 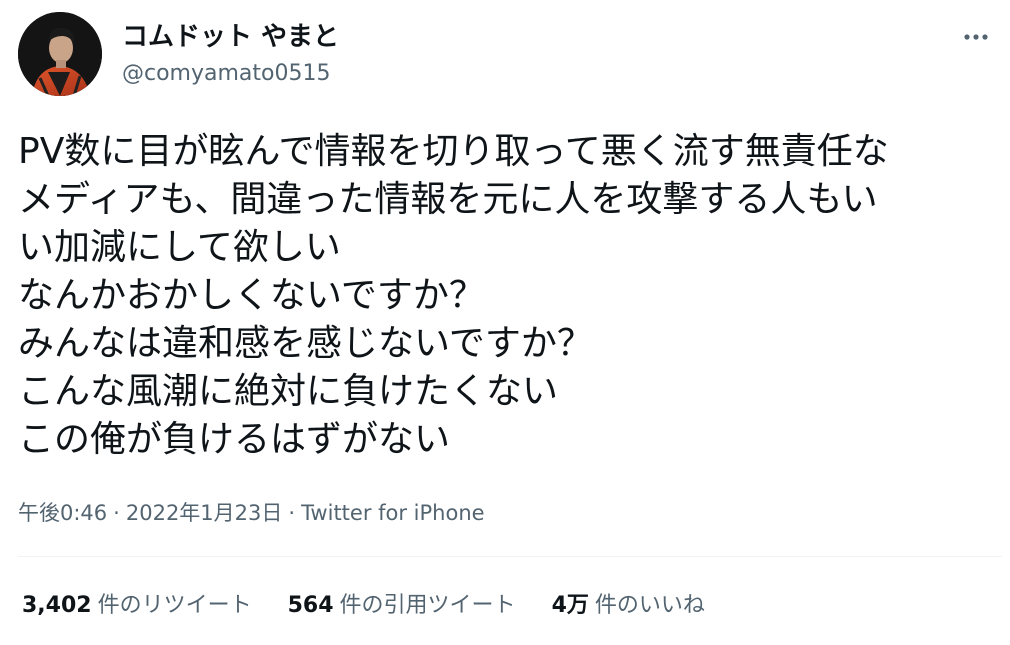 What do you see at coordinates (505, 55) in the screenshot?
I see `tweet-header: コムドット やまと @comyamato0515` at bounding box center [505, 55].